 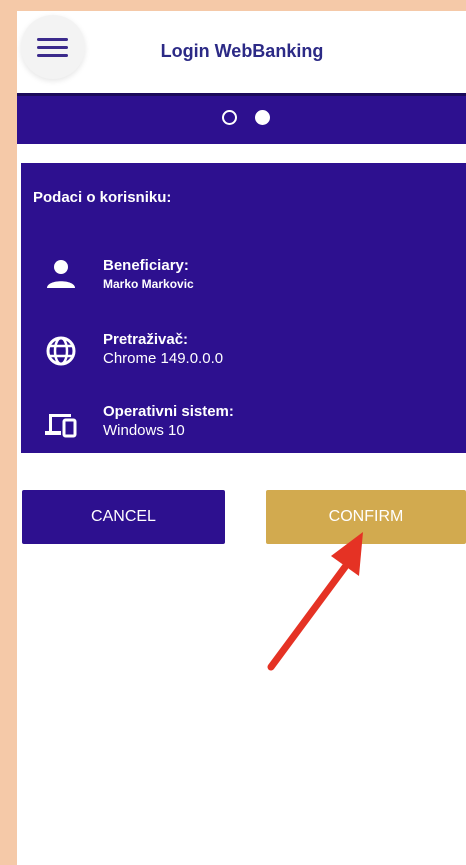 What do you see at coordinates (53, 47) in the screenshot?
I see `menu-button` at bounding box center [53, 47].